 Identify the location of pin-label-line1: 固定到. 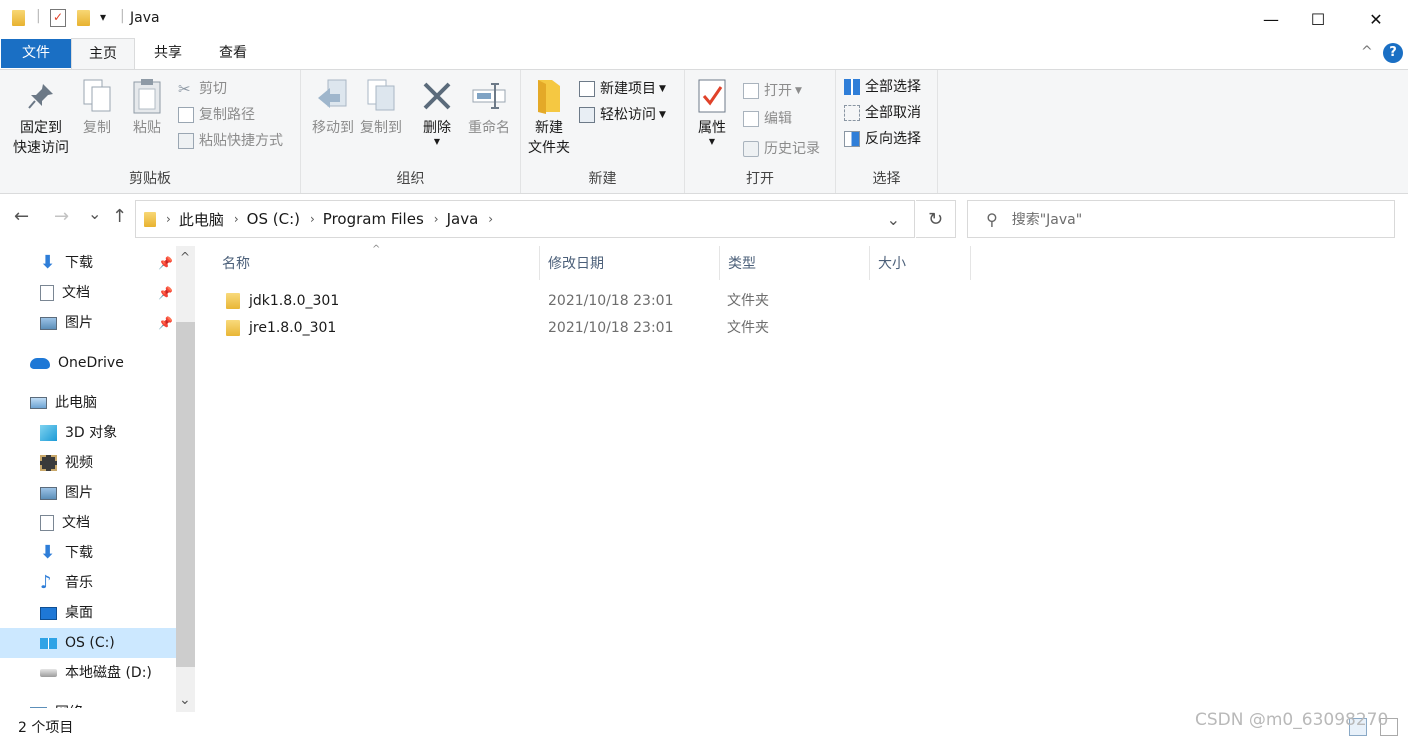
(41, 128).